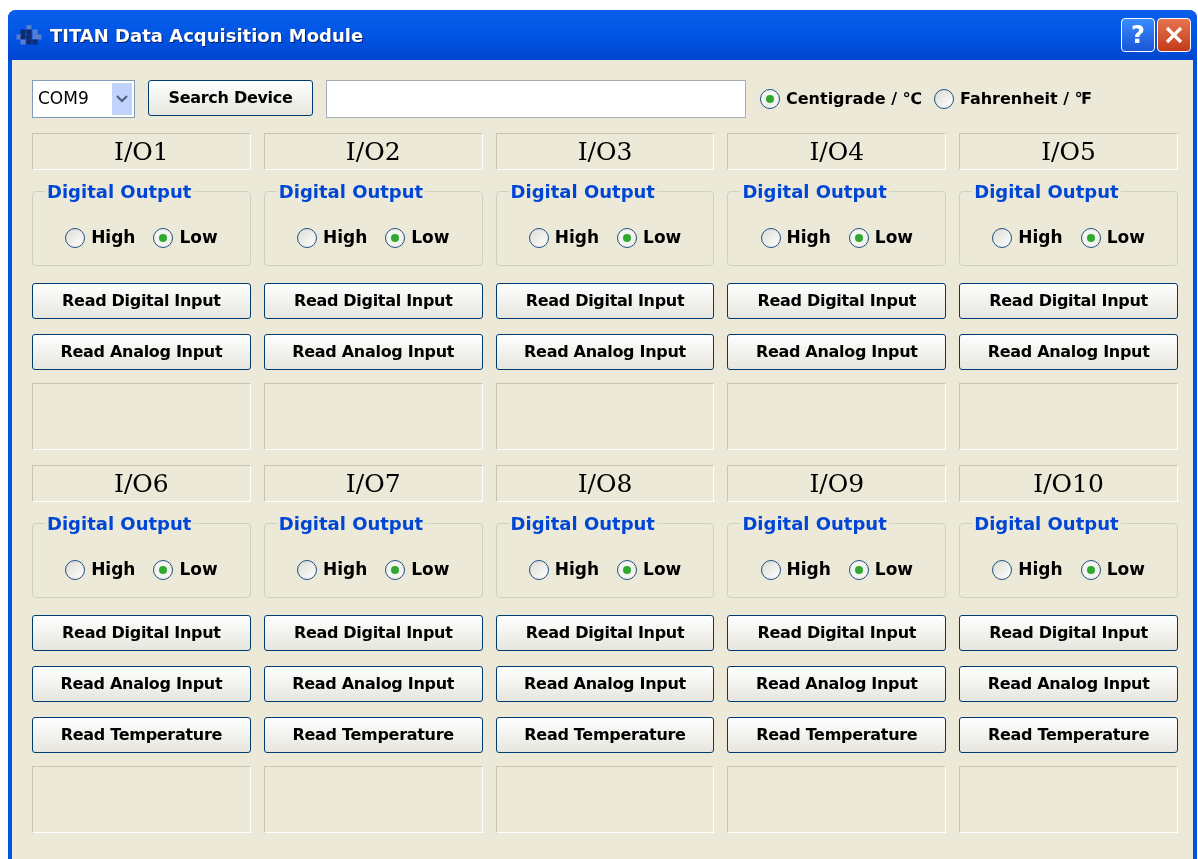  I want to click on channel-title: I/O6, so click(141, 483).